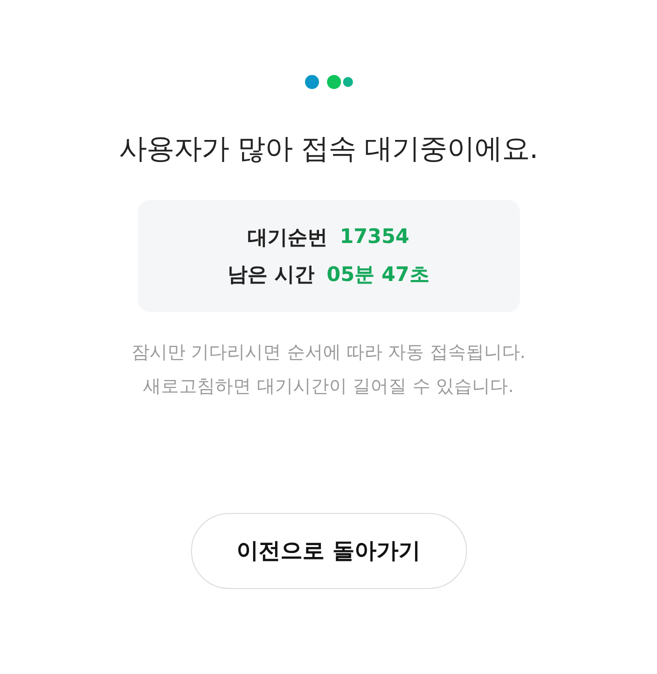 The image size is (657, 674). What do you see at coordinates (328, 352) in the screenshot?
I see `info-text: 잠시만 기다리시면 순서에 따라 자동 접속됩니다.` at bounding box center [328, 352].